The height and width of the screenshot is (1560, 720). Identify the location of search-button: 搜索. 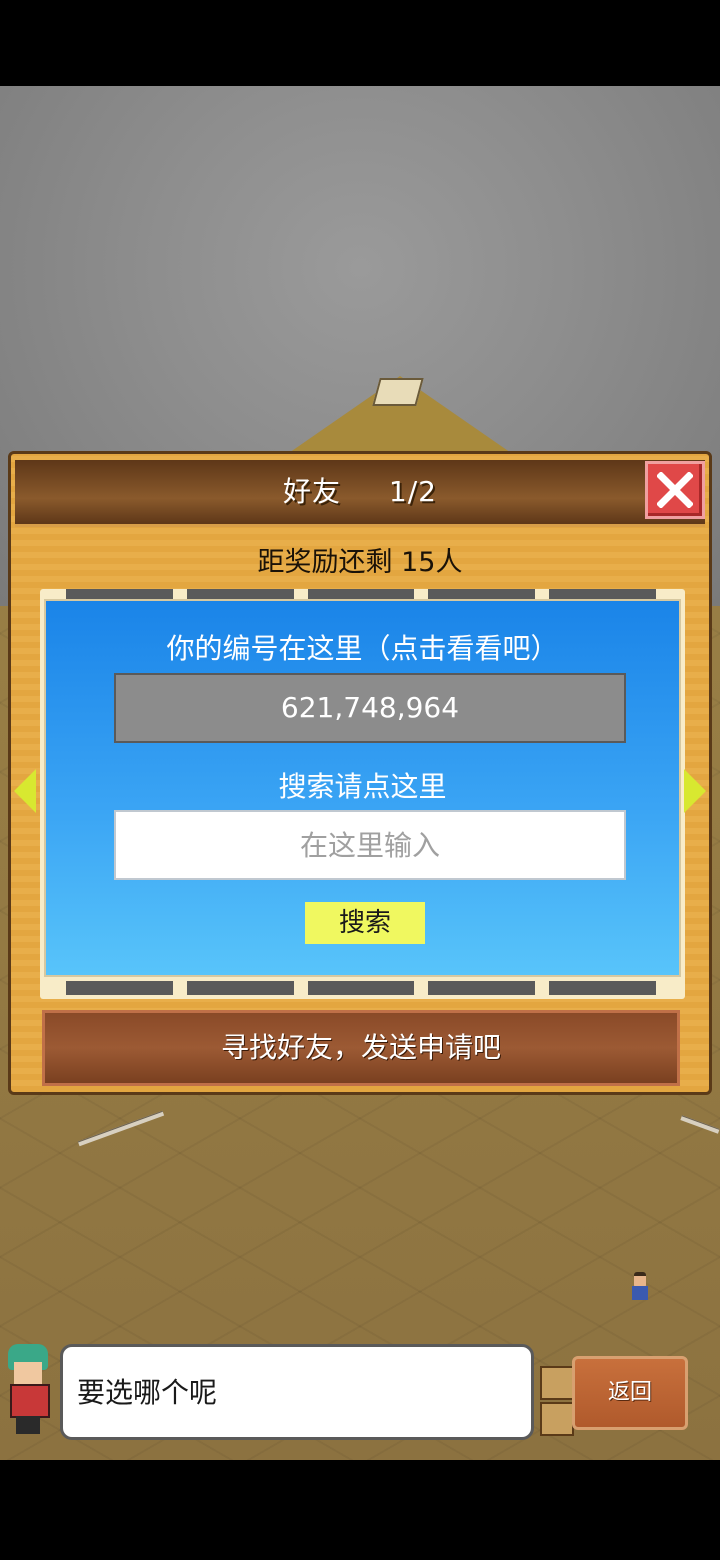
(365, 923).